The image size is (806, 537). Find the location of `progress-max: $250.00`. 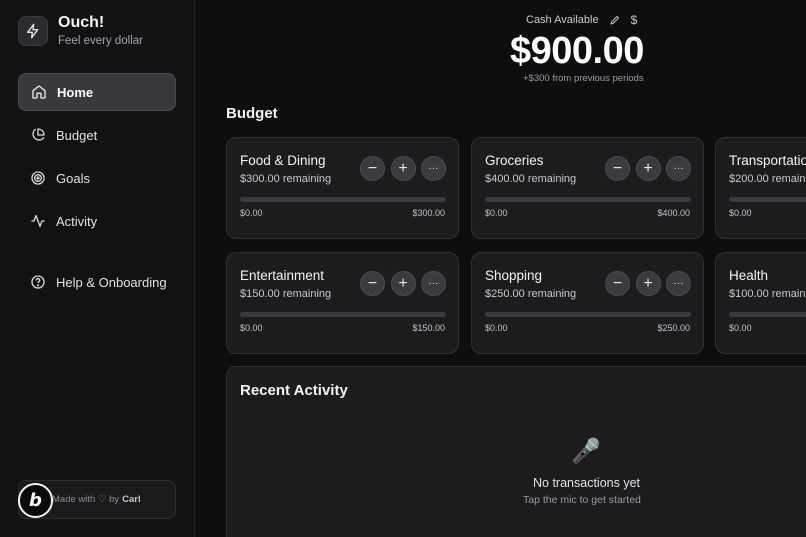

progress-max: $250.00 is located at coordinates (673, 328).